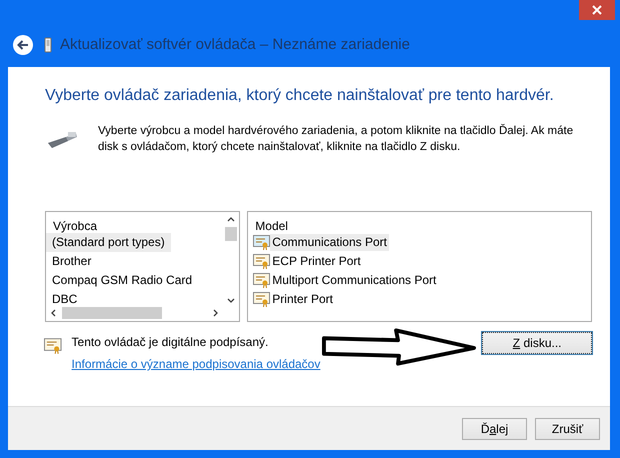  What do you see at coordinates (235, 44) in the screenshot?
I see `window-title: Aktualizovať softvér ovládača – Neznáme zariadenie` at bounding box center [235, 44].